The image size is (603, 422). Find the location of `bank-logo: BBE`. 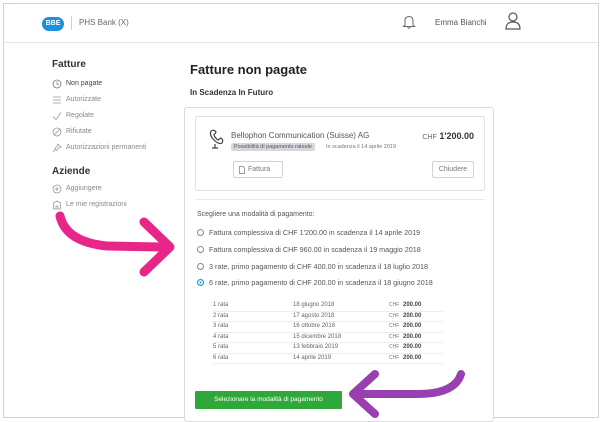

bank-logo: BBE is located at coordinates (53, 24).